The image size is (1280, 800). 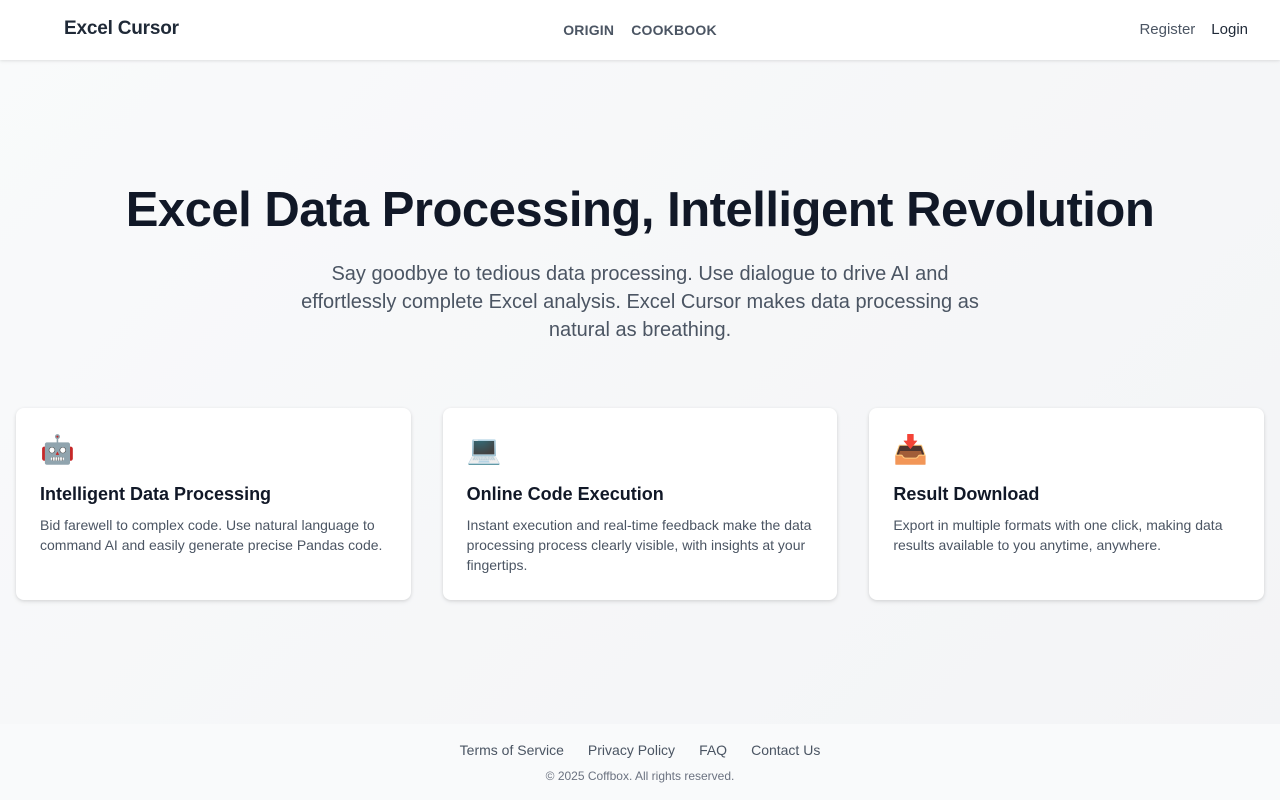 I want to click on feature-card-title: Intelligent Data Processing, so click(x=156, y=494).